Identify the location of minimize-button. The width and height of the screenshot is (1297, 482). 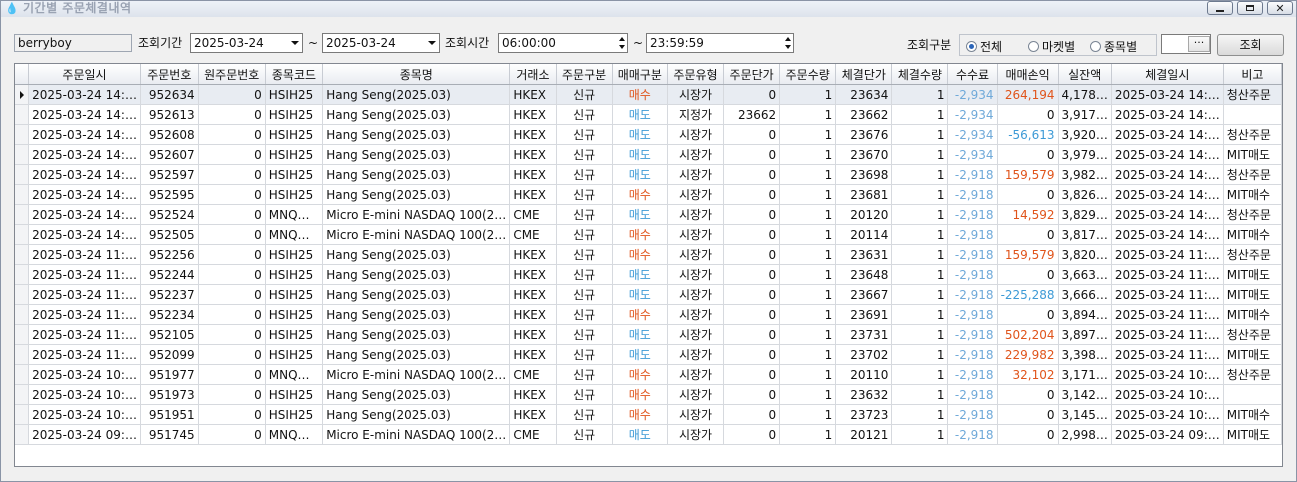
(1220, 8).